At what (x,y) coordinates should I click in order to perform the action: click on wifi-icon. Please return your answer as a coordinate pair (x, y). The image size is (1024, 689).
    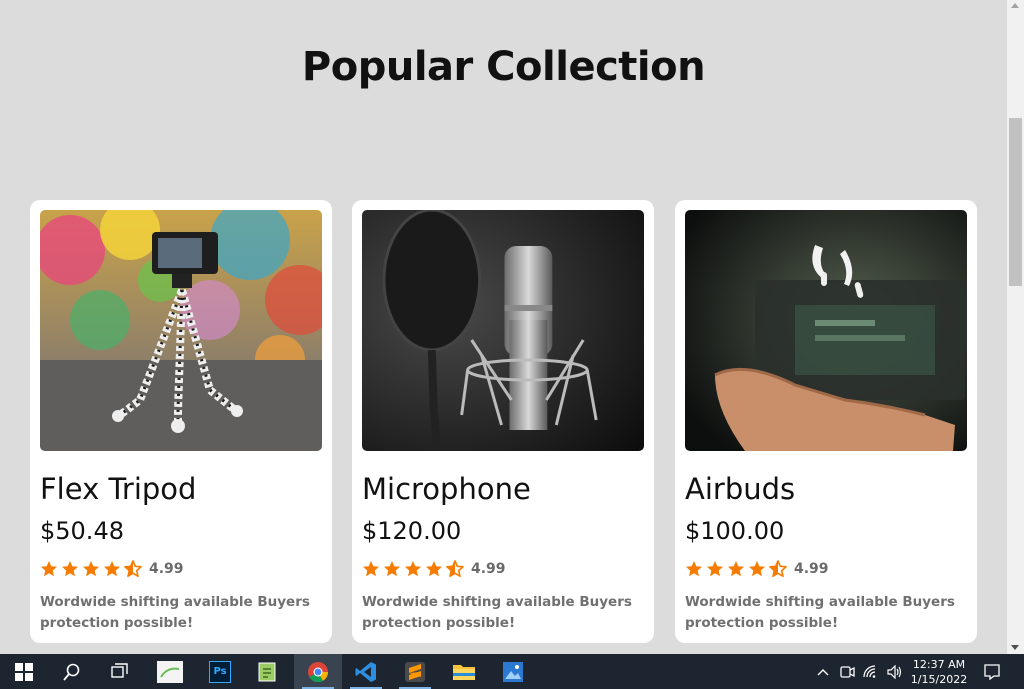
    Looking at the image, I should click on (871, 671).